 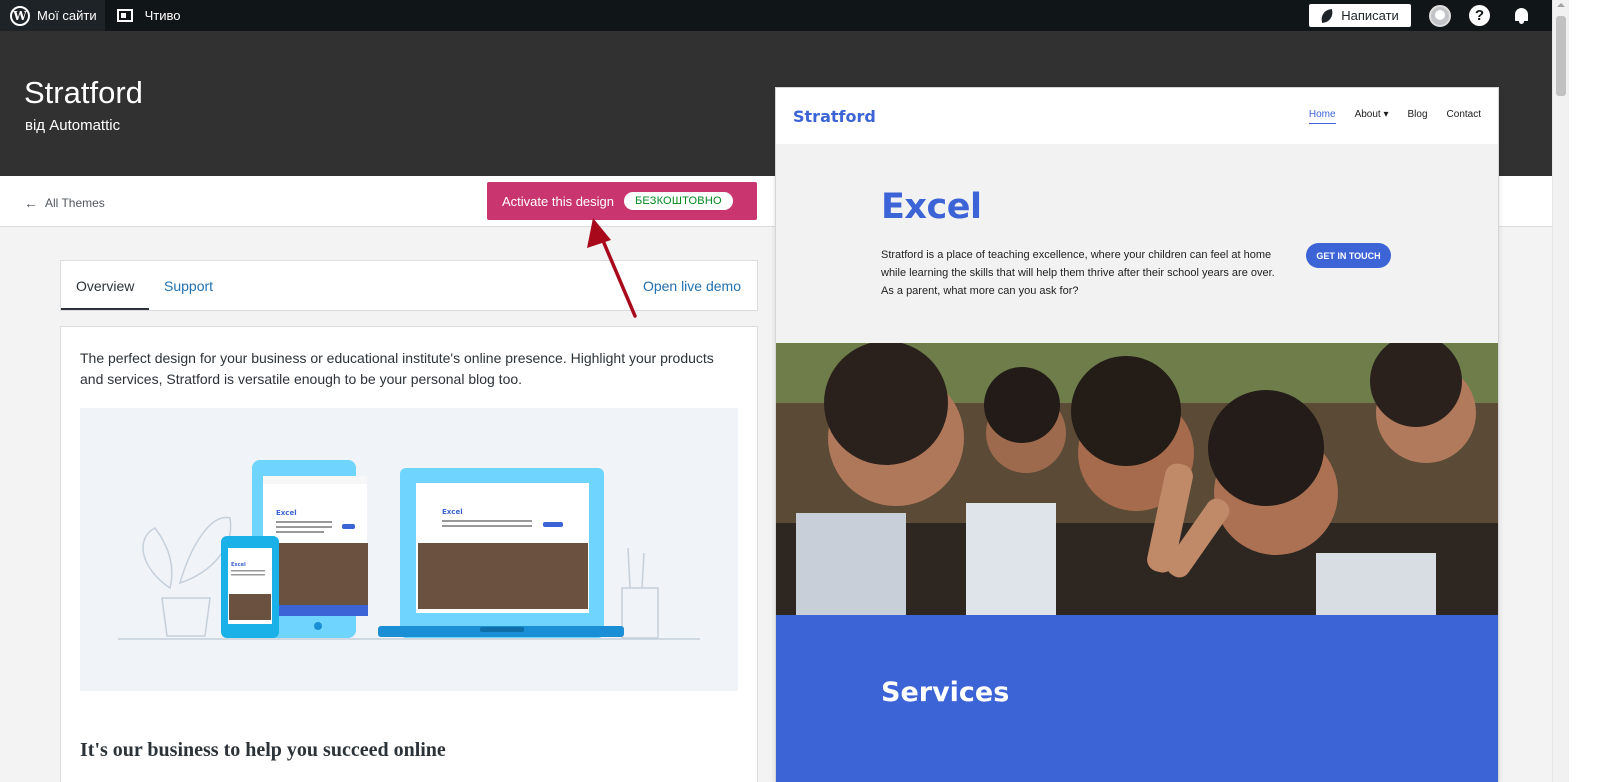 I want to click on admin-bar: W Мої сайти Чтиво Написати ?, so click(x=776, y=15).